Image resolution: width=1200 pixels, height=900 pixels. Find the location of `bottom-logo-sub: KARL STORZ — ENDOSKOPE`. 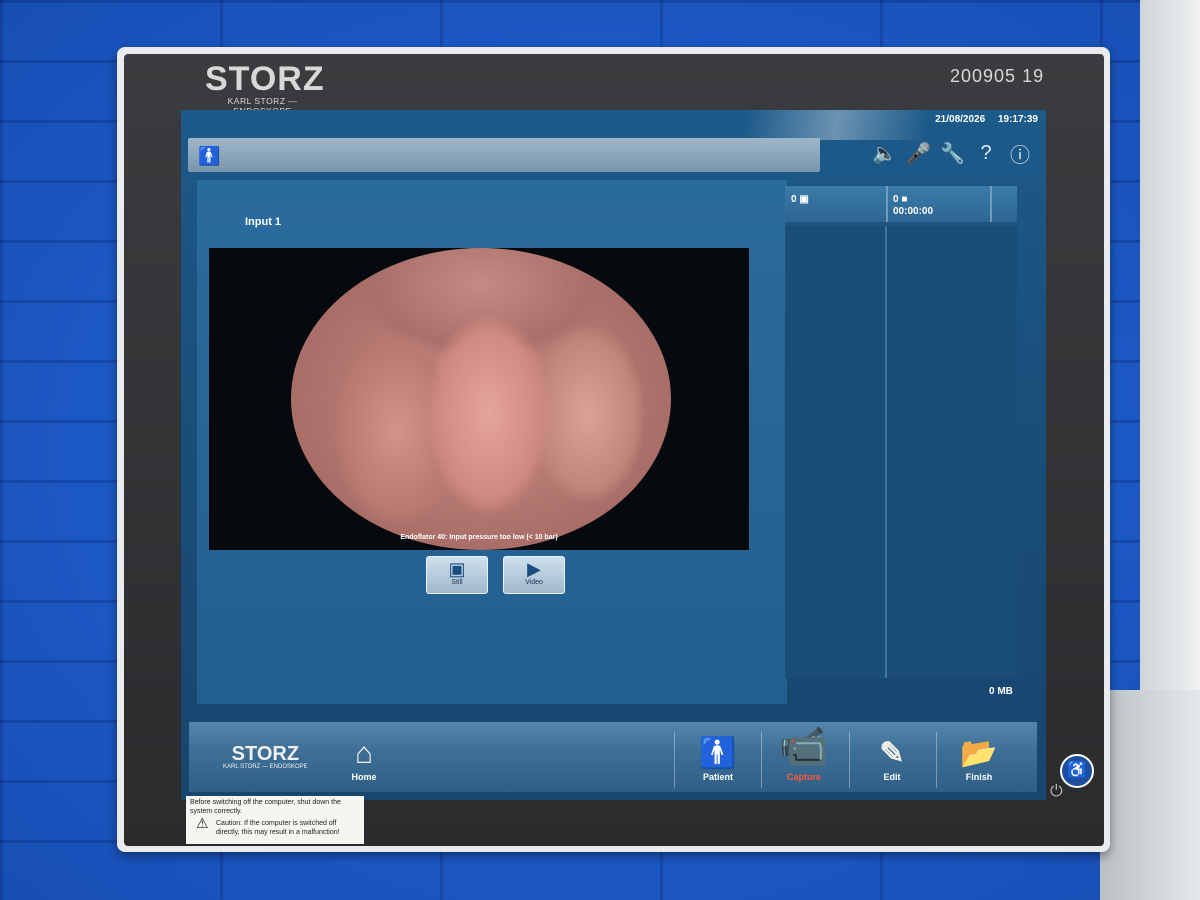

bottom-logo-sub: KARL STORZ — ENDOSKOPE is located at coordinates (265, 767).